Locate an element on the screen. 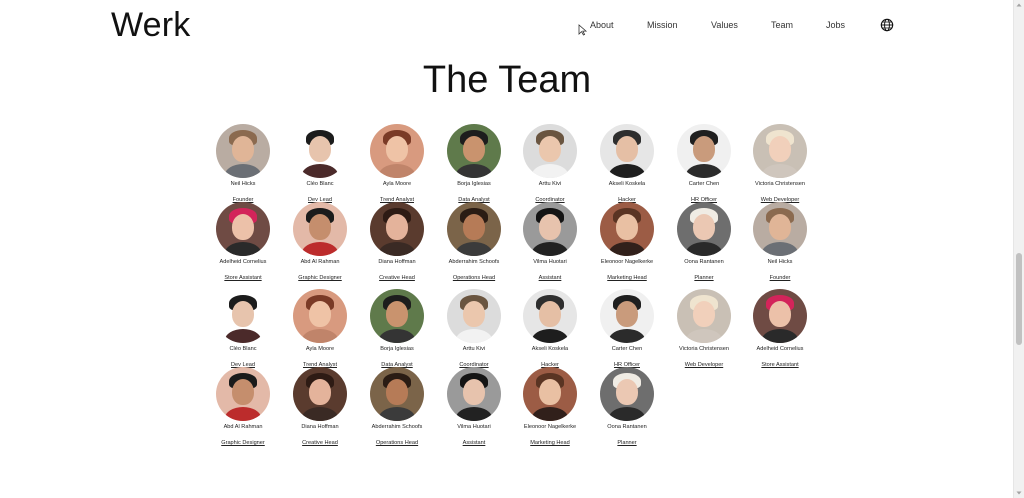 This screenshot has height=498, width=1024. team-member-card: Adelheid Cornelius Store Assistant is located at coordinates (243, 243).